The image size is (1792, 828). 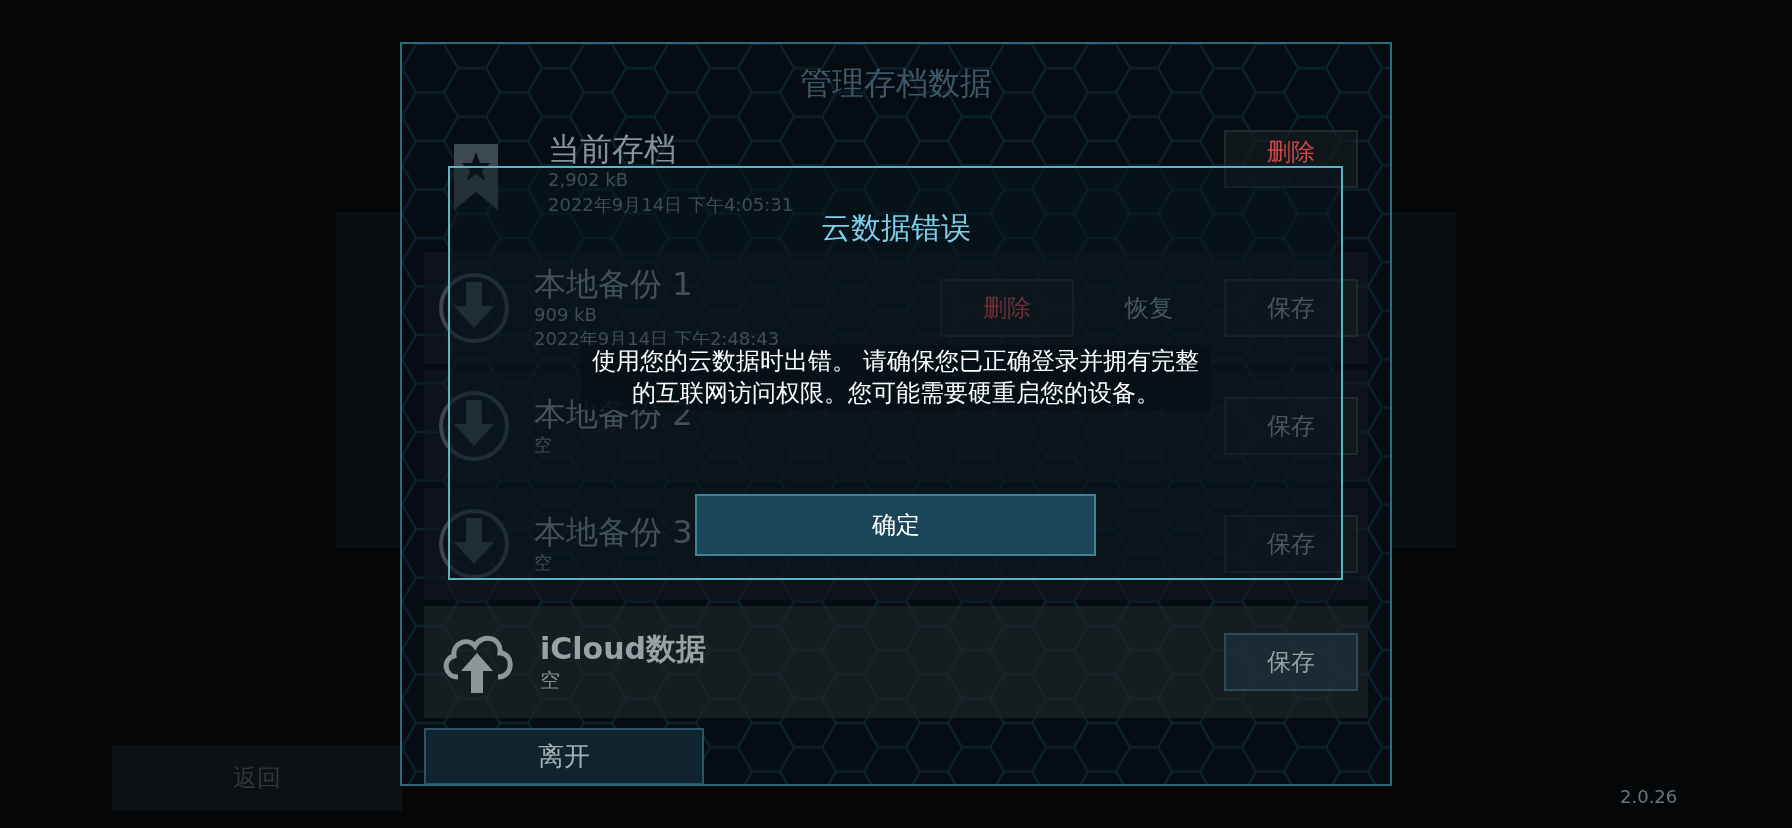 I want to click on leave-button: 离开, so click(x=564, y=756).